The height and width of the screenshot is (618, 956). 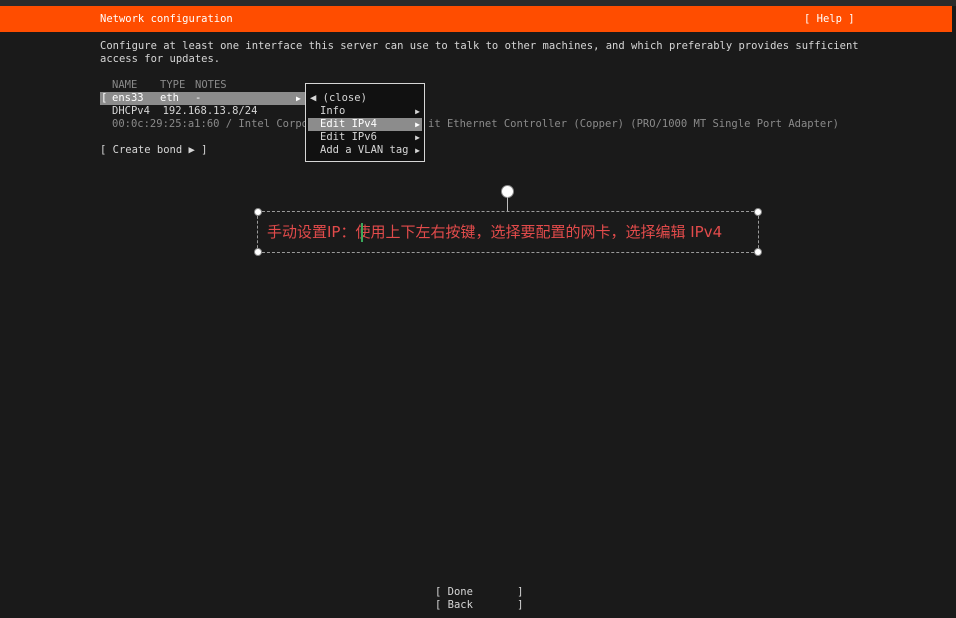 I want to click on header-bar: Network configuration [ Help ], so click(x=476, y=19).